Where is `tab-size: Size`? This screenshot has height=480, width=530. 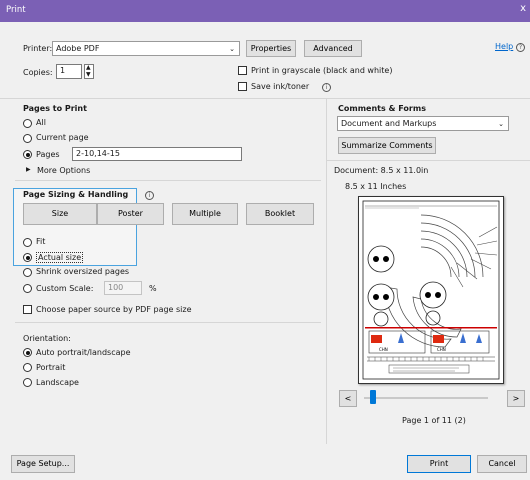 tab-size: Size is located at coordinates (60, 214).